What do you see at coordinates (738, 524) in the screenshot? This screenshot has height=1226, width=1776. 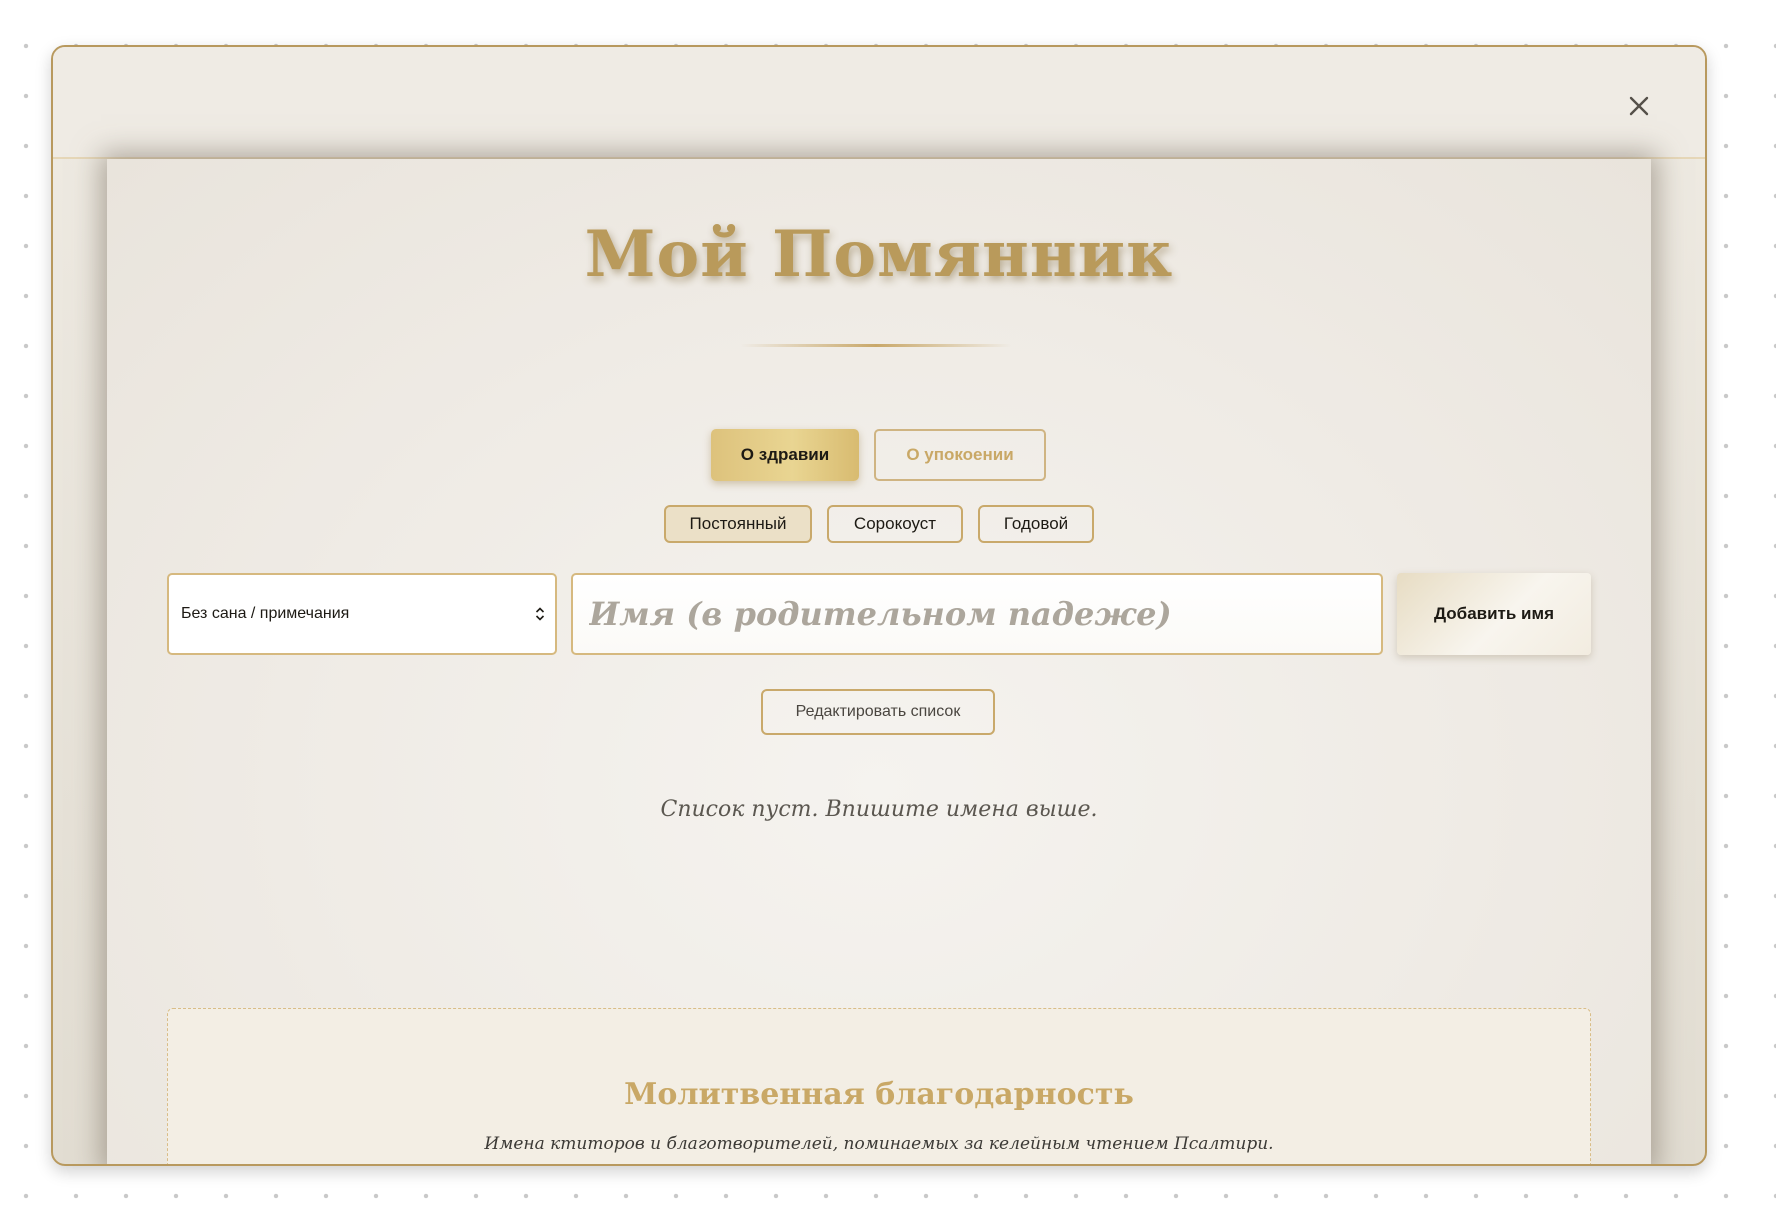 I see `type-permanent-button: Постоянный` at bounding box center [738, 524].